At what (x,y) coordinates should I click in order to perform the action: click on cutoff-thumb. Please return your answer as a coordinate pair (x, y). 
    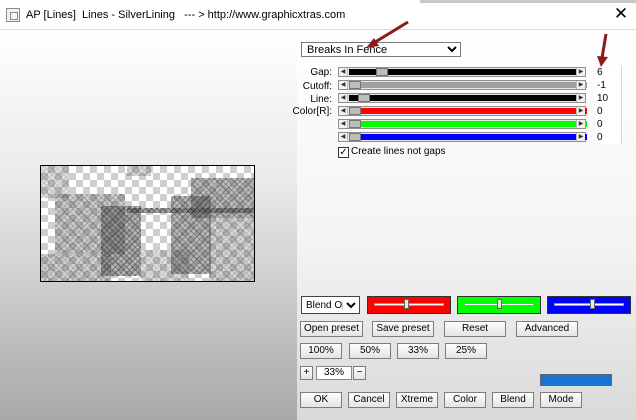
    Looking at the image, I should click on (355, 85).